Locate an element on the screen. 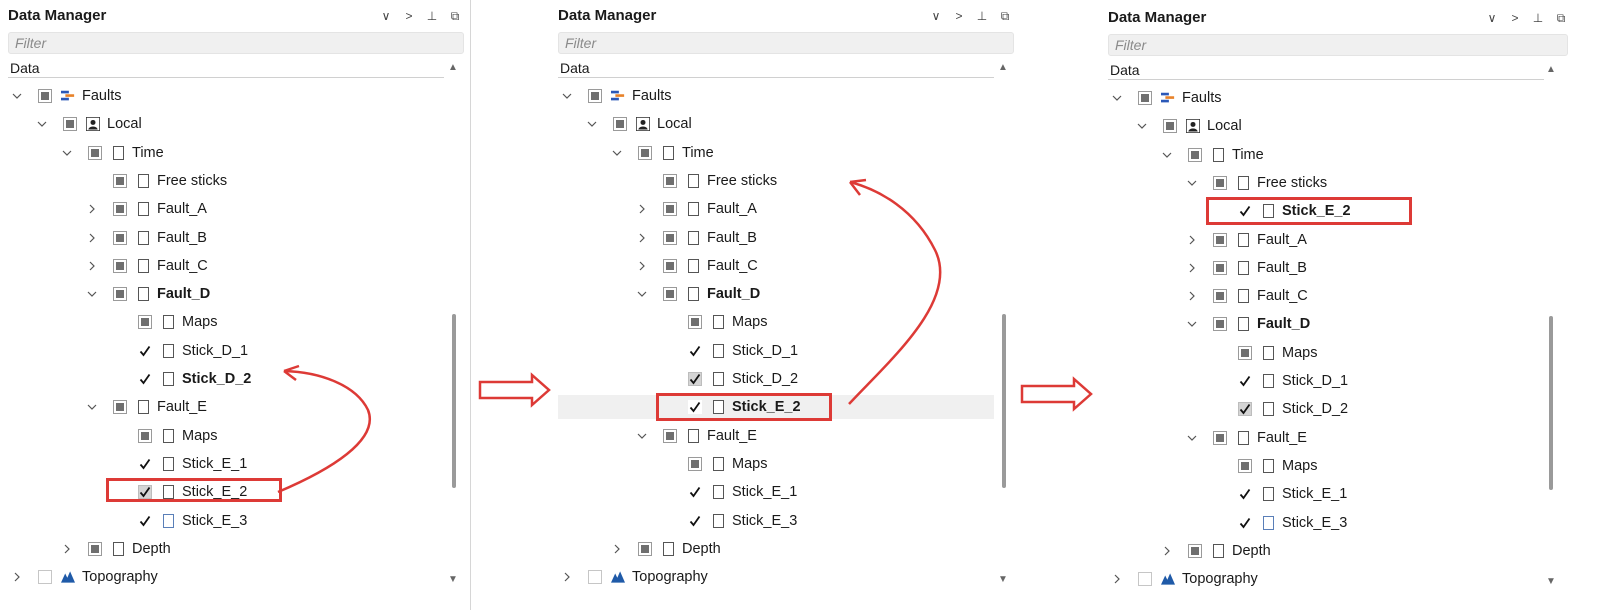 The width and height of the screenshot is (1602, 610). empty-checkbox is located at coordinates (45, 577).